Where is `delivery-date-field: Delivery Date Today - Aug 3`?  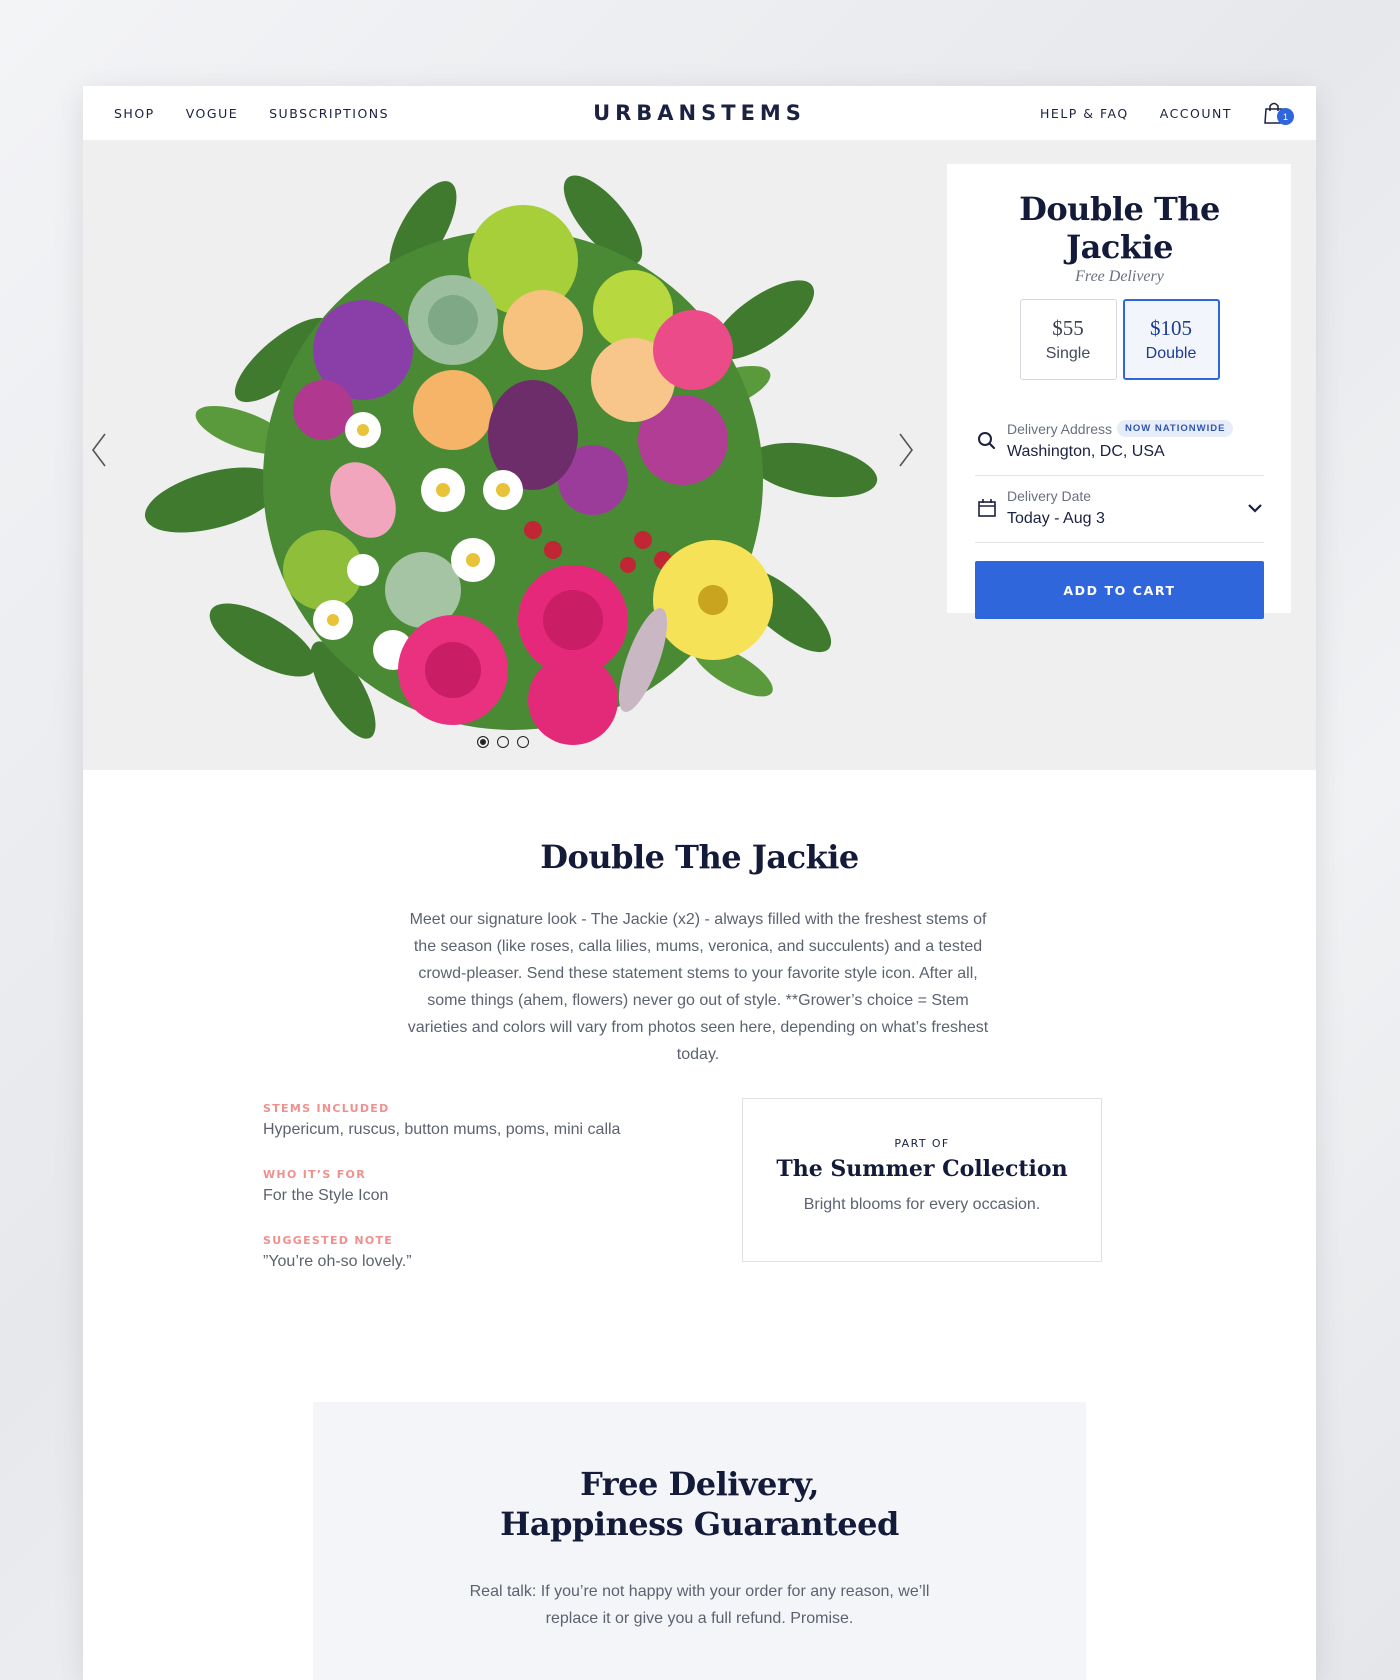 delivery-date-field: Delivery Date Today - Aug 3 is located at coordinates (1119, 509).